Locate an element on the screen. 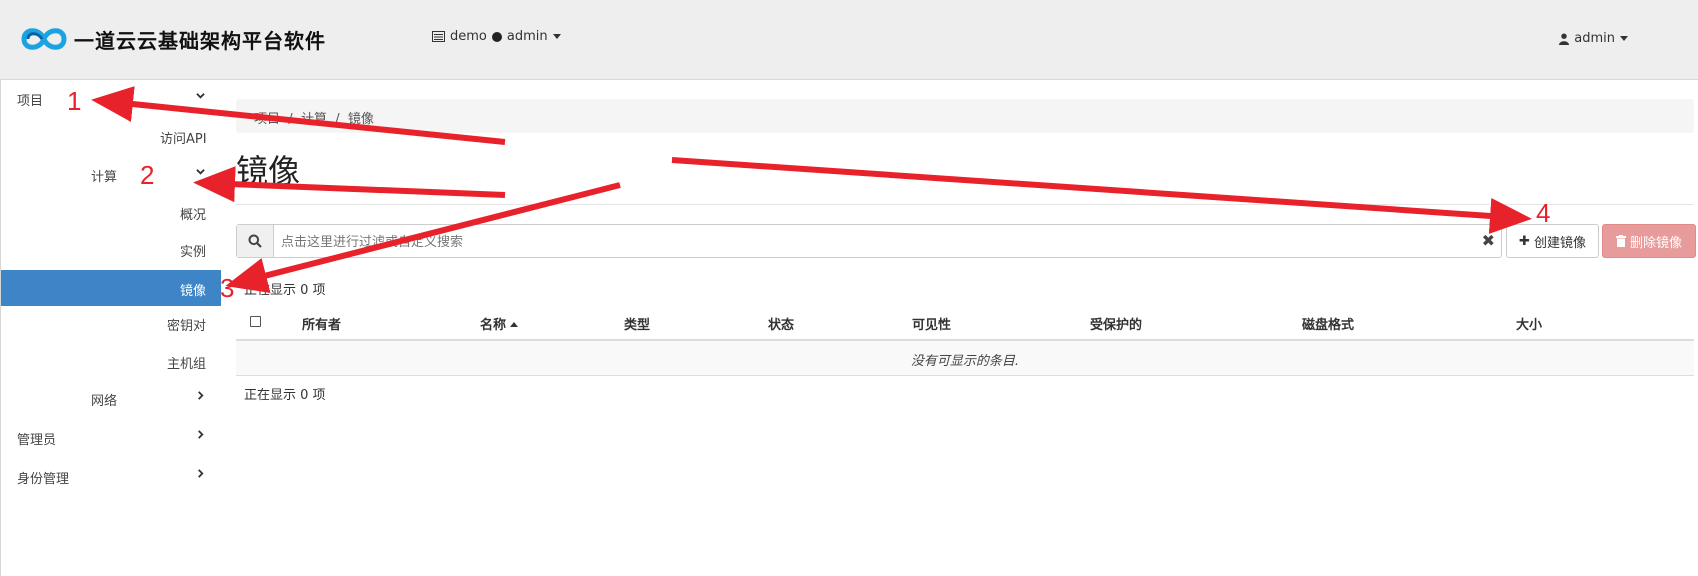 Image resolution: width=1698 pixels, height=576 pixels. breadcrumb-item-project: 项目 is located at coordinates (267, 119).